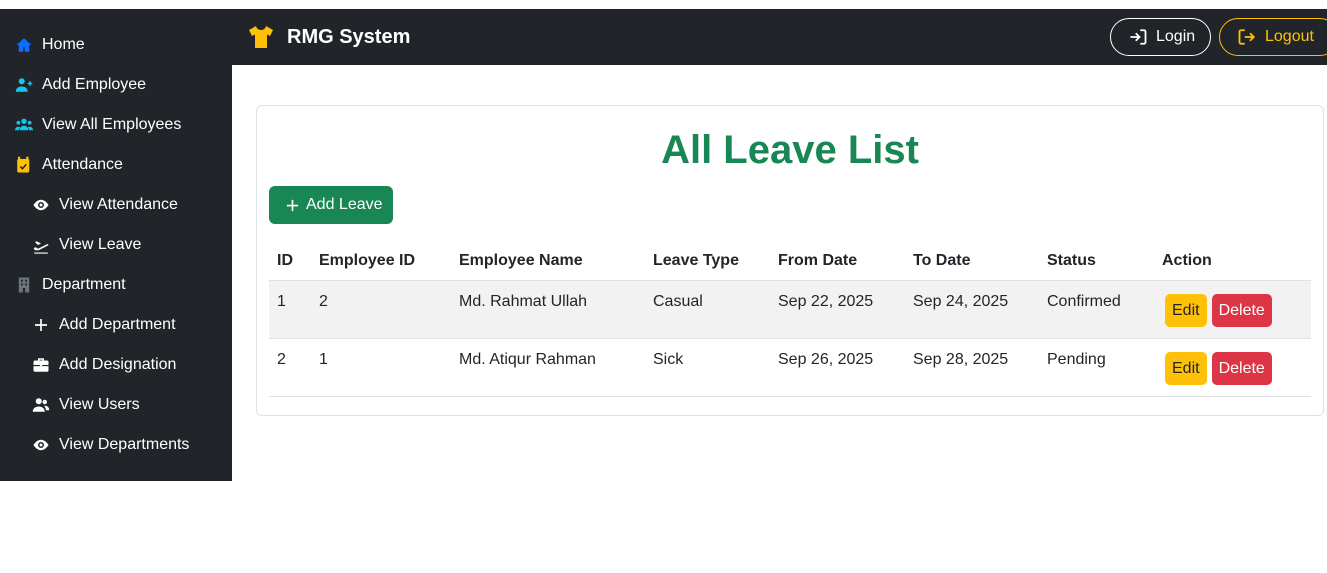  What do you see at coordinates (112, 124) in the screenshot?
I see `sidebar-item-label: View All Employees` at bounding box center [112, 124].